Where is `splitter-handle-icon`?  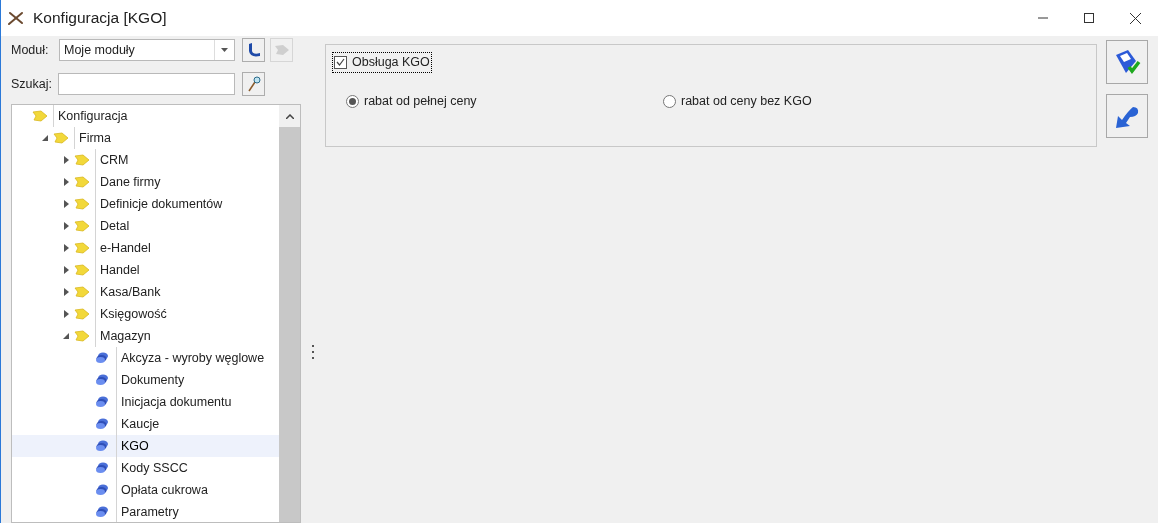 splitter-handle-icon is located at coordinates (313, 351).